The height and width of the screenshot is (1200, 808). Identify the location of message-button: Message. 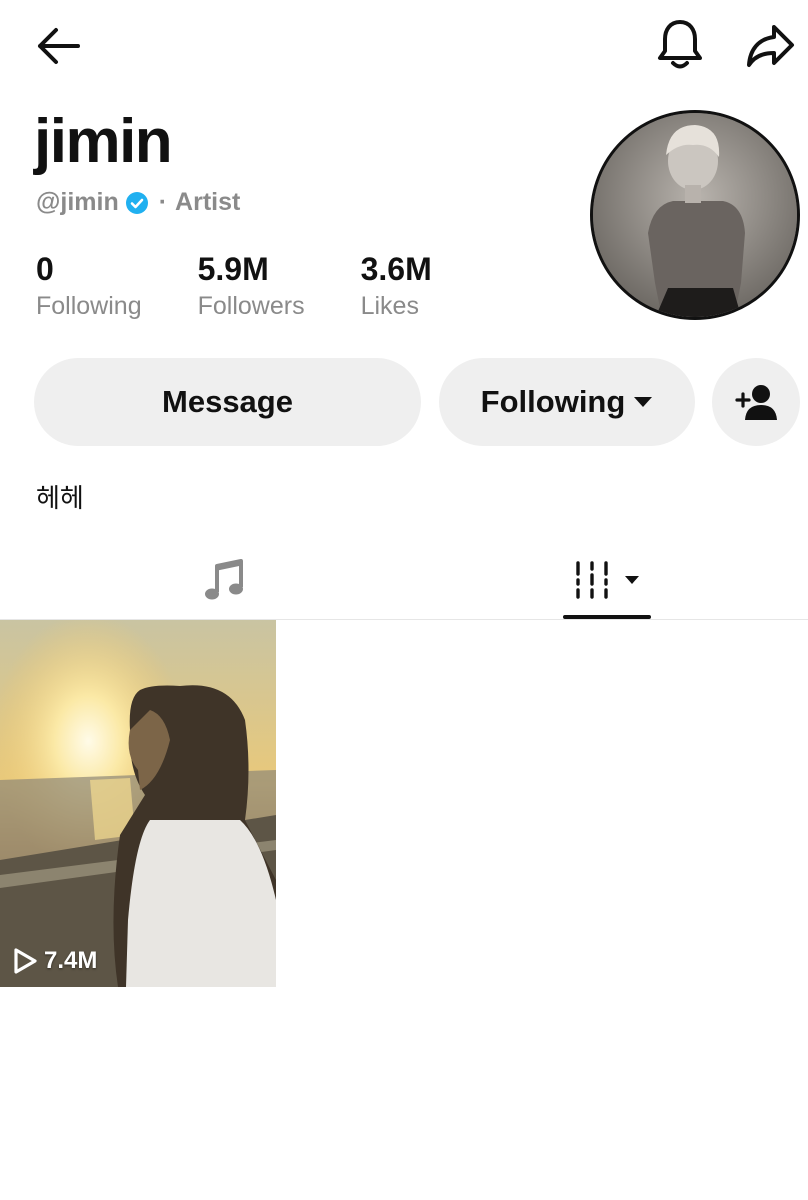
(227, 402).